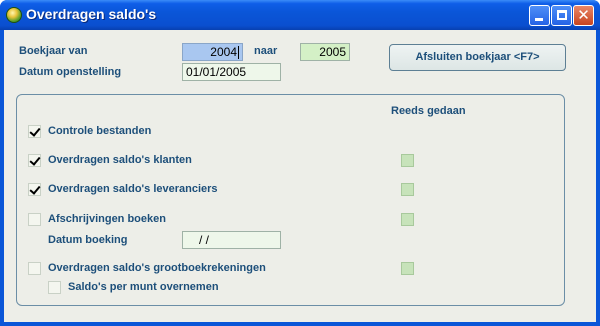 The width and height of the screenshot is (600, 326). Describe the element at coordinates (231, 72) in the screenshot. I see `datum-openstelling-input: 01/01/2005` at that location.